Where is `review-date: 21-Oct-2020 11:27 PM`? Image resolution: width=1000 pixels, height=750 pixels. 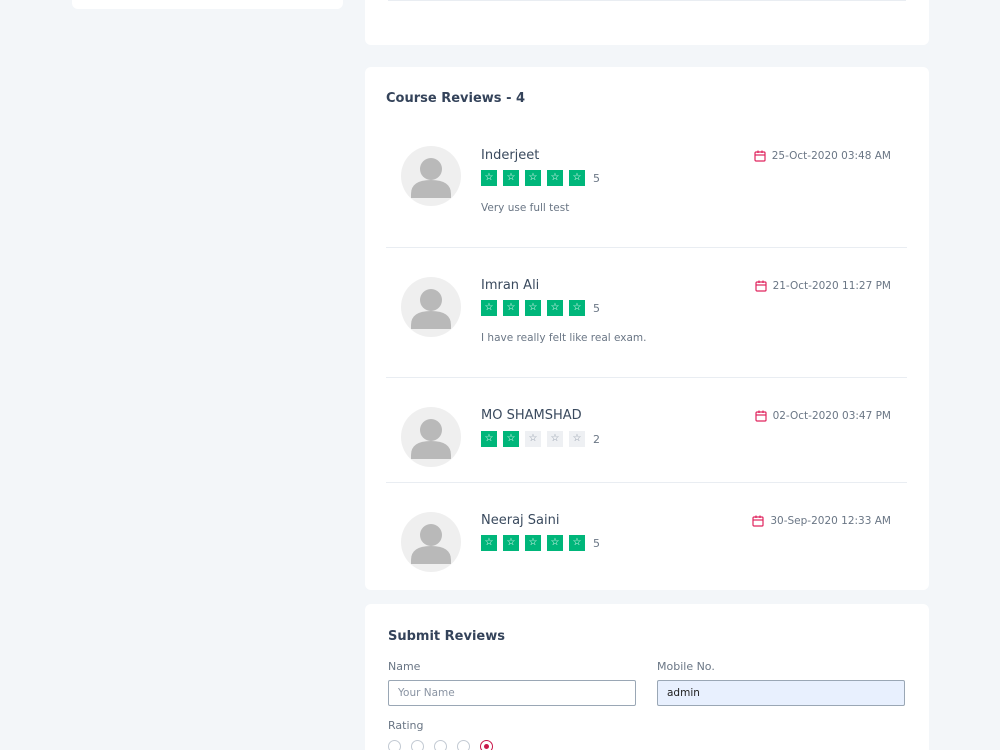 review-date: 21-Oct-2020 11:27 PM is located at coordinates (822, 286).